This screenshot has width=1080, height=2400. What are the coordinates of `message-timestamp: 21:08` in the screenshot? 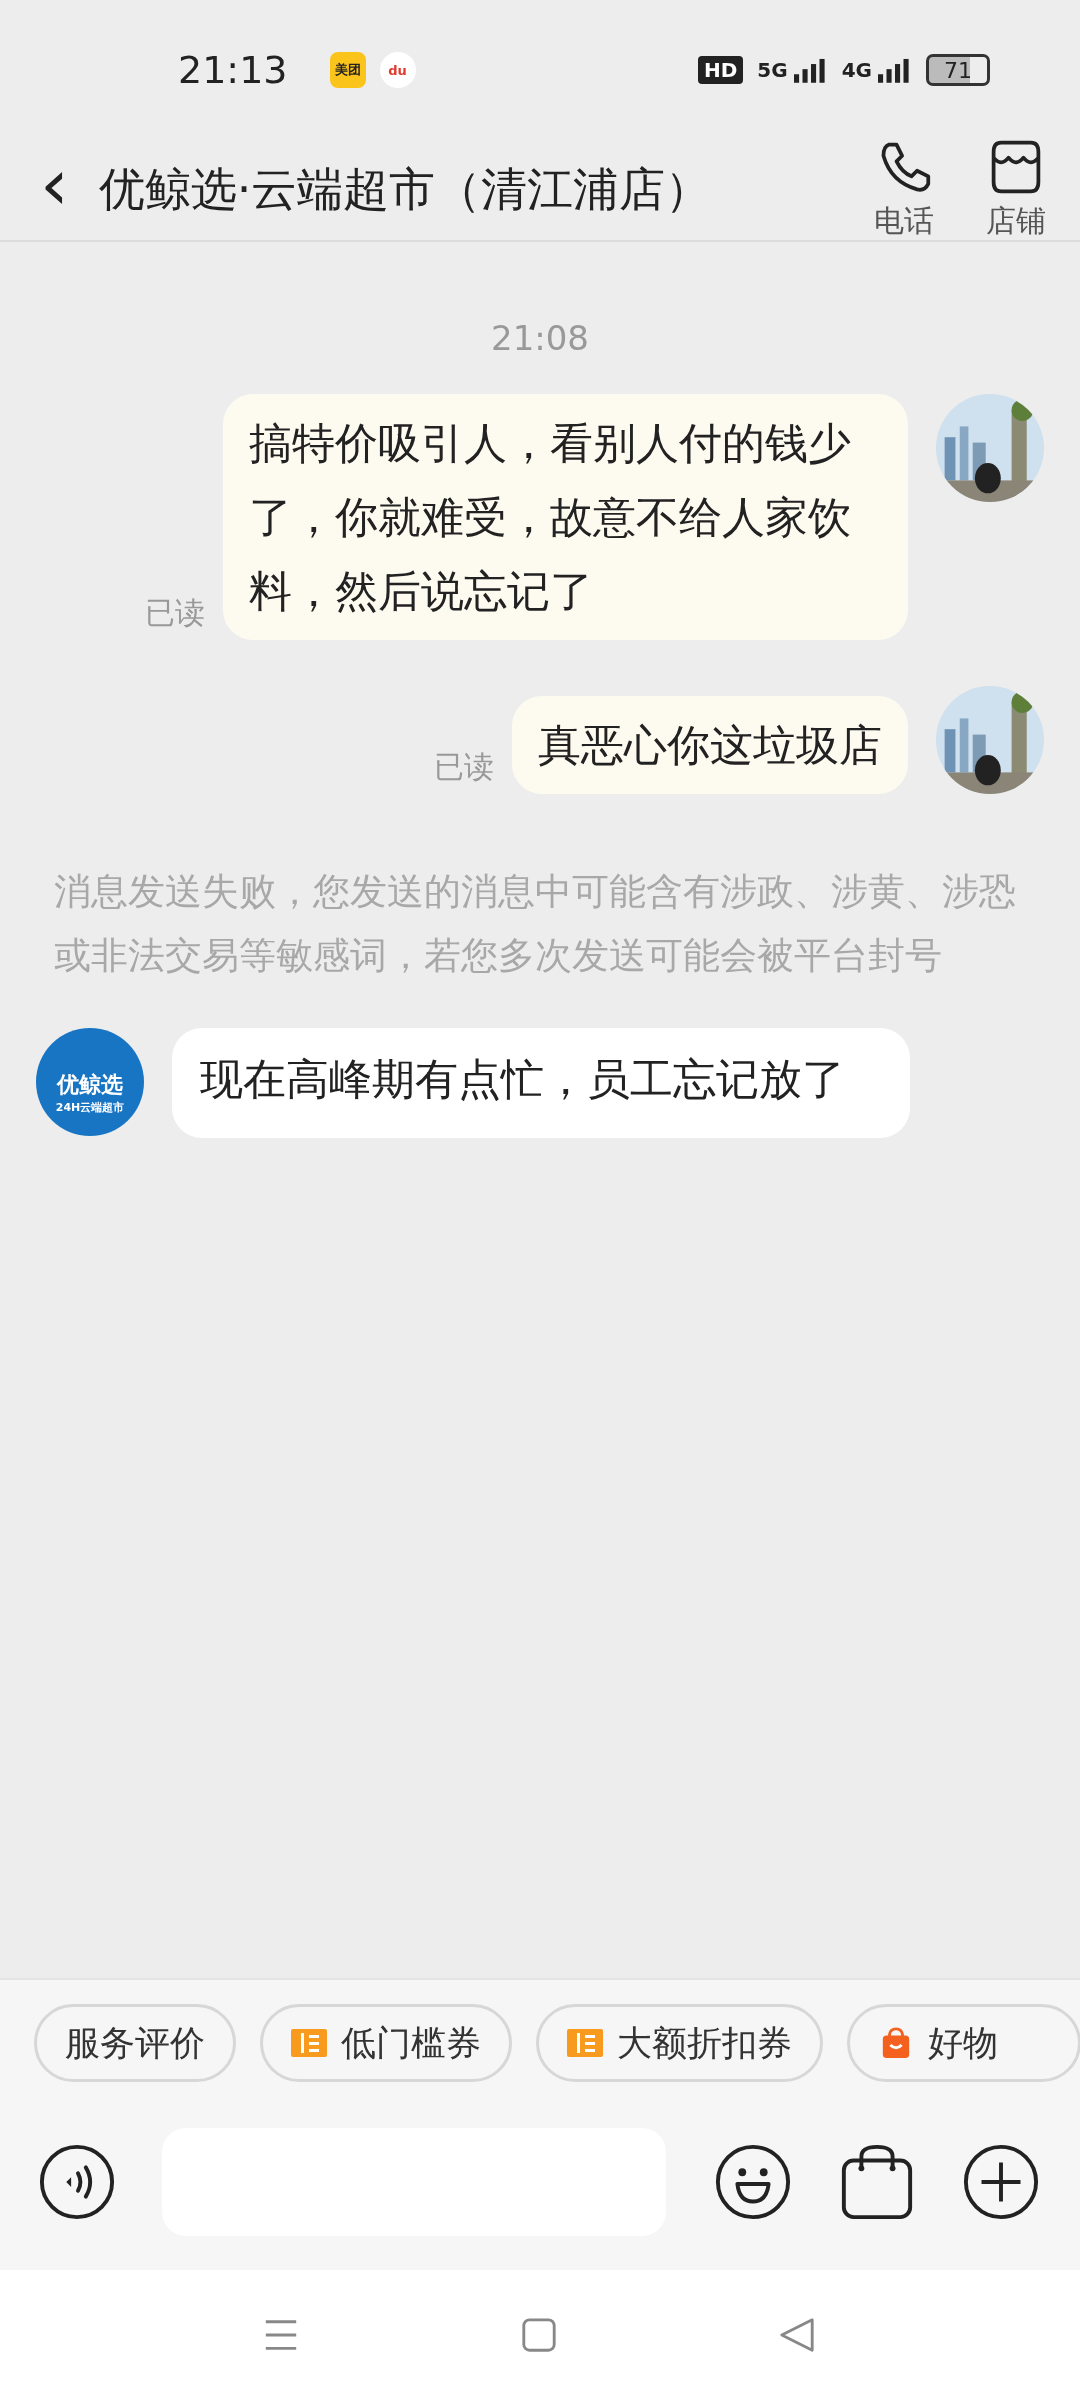 It's located at (540, 338).